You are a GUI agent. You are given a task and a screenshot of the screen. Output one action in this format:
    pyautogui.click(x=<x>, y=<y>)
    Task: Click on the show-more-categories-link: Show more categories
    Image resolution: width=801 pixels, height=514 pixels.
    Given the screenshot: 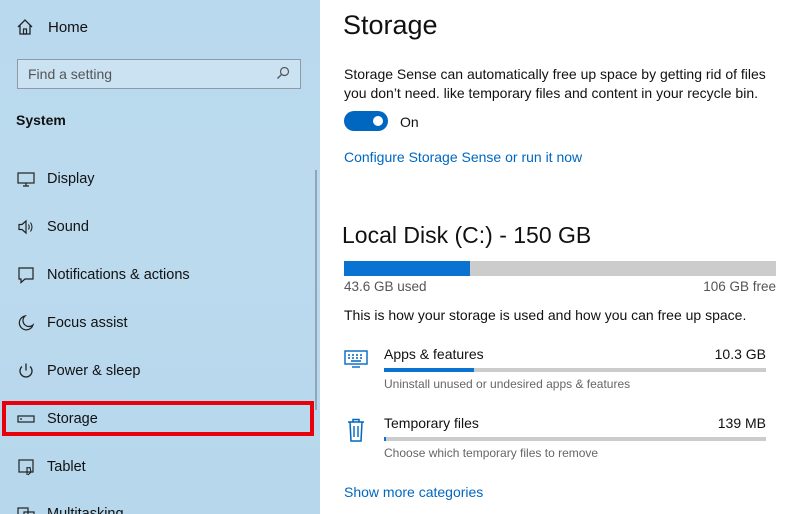 What is the action you would take?
    pyautogui.click(x=413, y=492)
    